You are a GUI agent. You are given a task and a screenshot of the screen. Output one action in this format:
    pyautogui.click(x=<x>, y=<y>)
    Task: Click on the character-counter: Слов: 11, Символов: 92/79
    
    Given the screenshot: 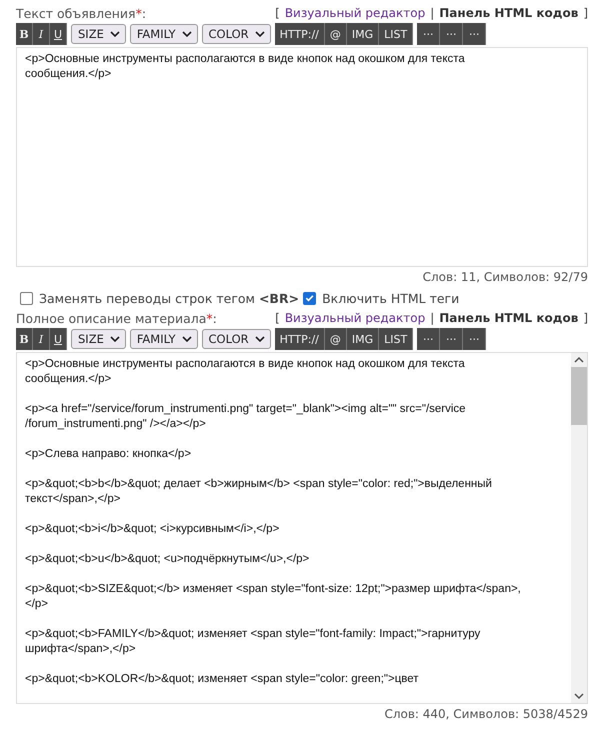 What is the action you would take?
    pyautogui.click(x=505, y=277)
    